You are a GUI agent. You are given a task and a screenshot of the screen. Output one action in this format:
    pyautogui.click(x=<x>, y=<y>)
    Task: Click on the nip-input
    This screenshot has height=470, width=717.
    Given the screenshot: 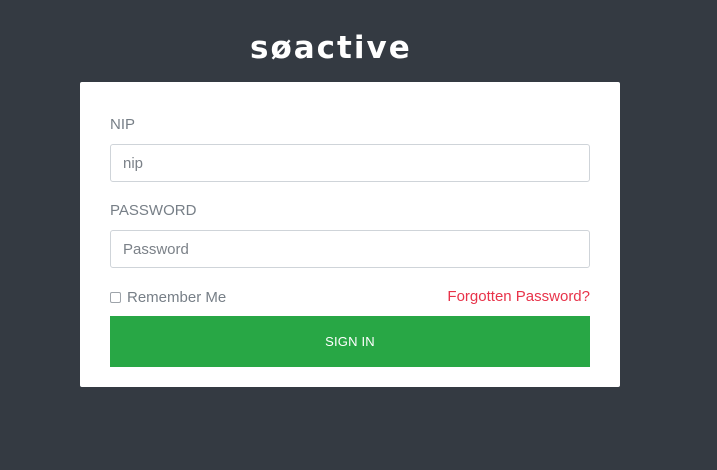 What is the action you would take?
    pyautogui.click(x=350, y=163)
    